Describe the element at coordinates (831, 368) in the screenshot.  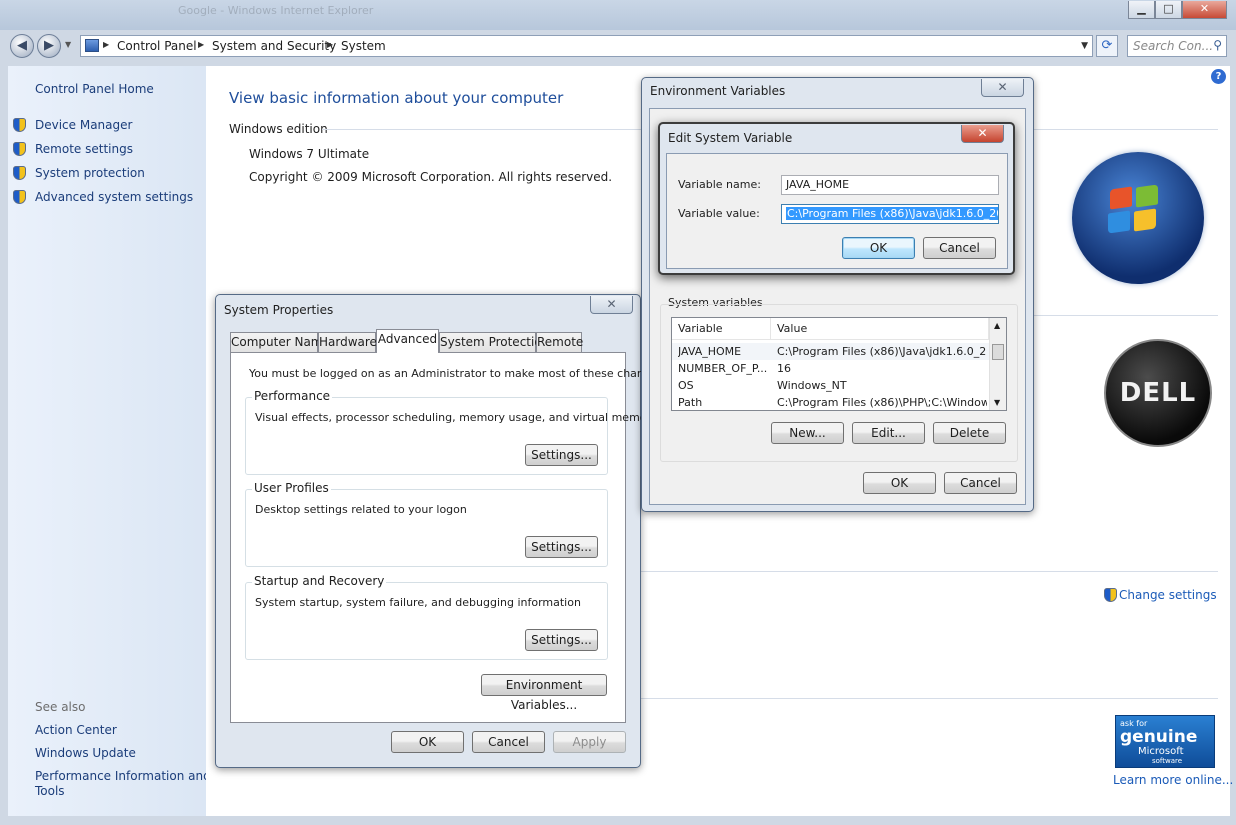
I see `table-row: NUMBER_OF_P... 16` at that location.